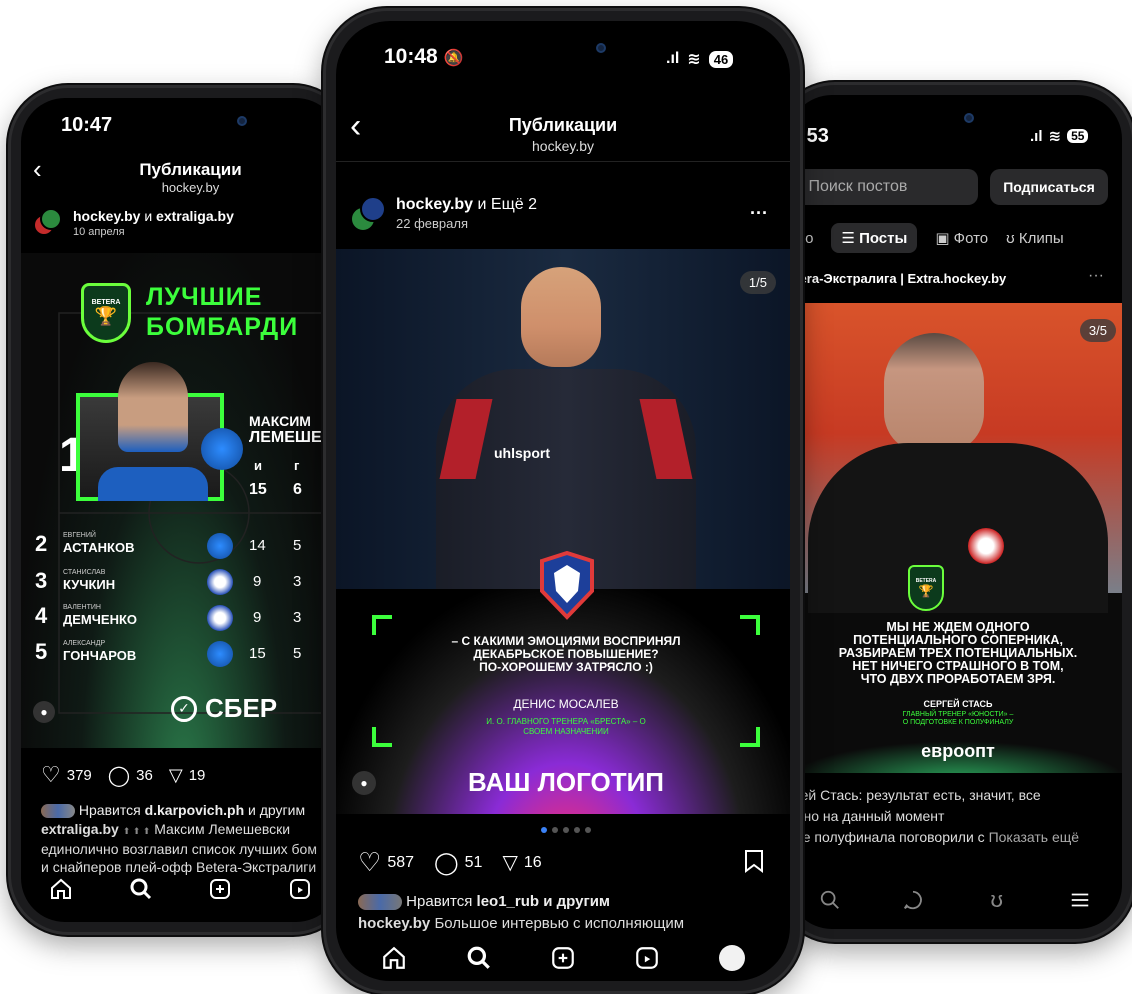  What do you see at coordinates (204, 297) in the screenshot?
I see `graphic-title-1: ЛУЧШИЕ` at bounding box center [204, 297].